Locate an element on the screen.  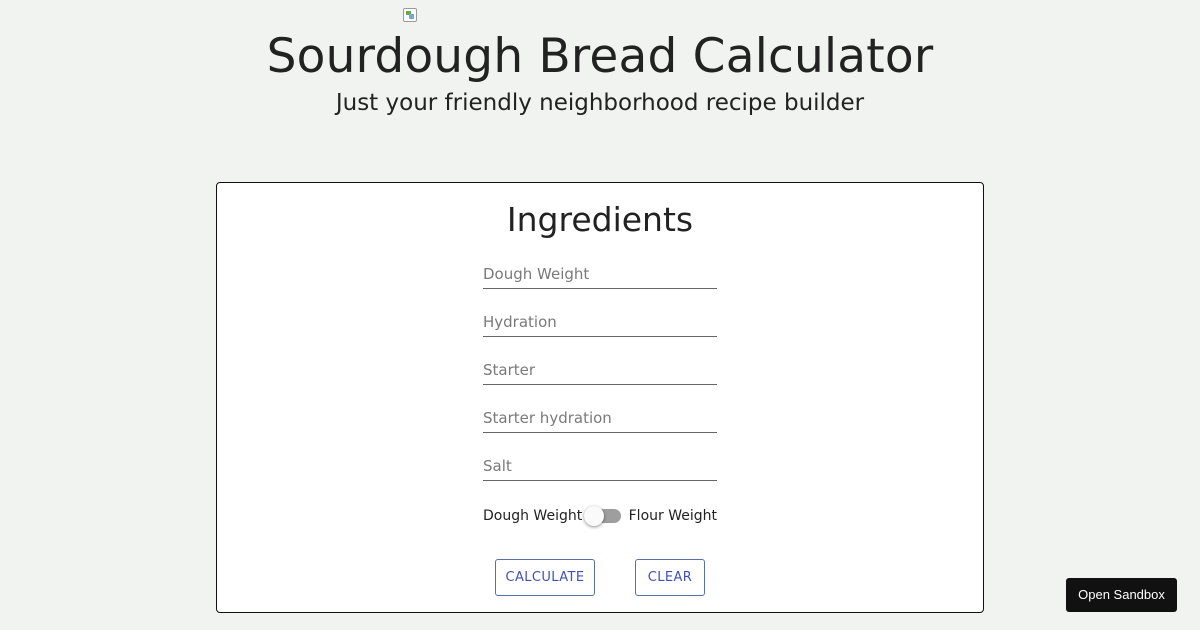
clear-button: CLEAR is located at coordinates (670, 577).